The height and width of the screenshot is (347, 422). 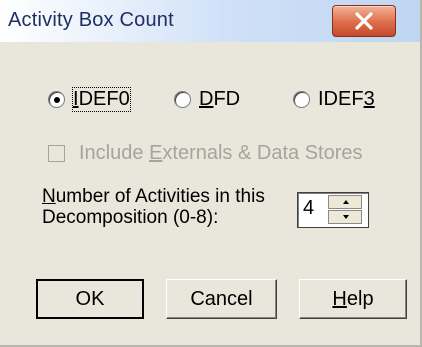 What do you see at coordinates (56, 153) in the screenshot?
I see `checkbox-box` at bounding box center [56, 153].